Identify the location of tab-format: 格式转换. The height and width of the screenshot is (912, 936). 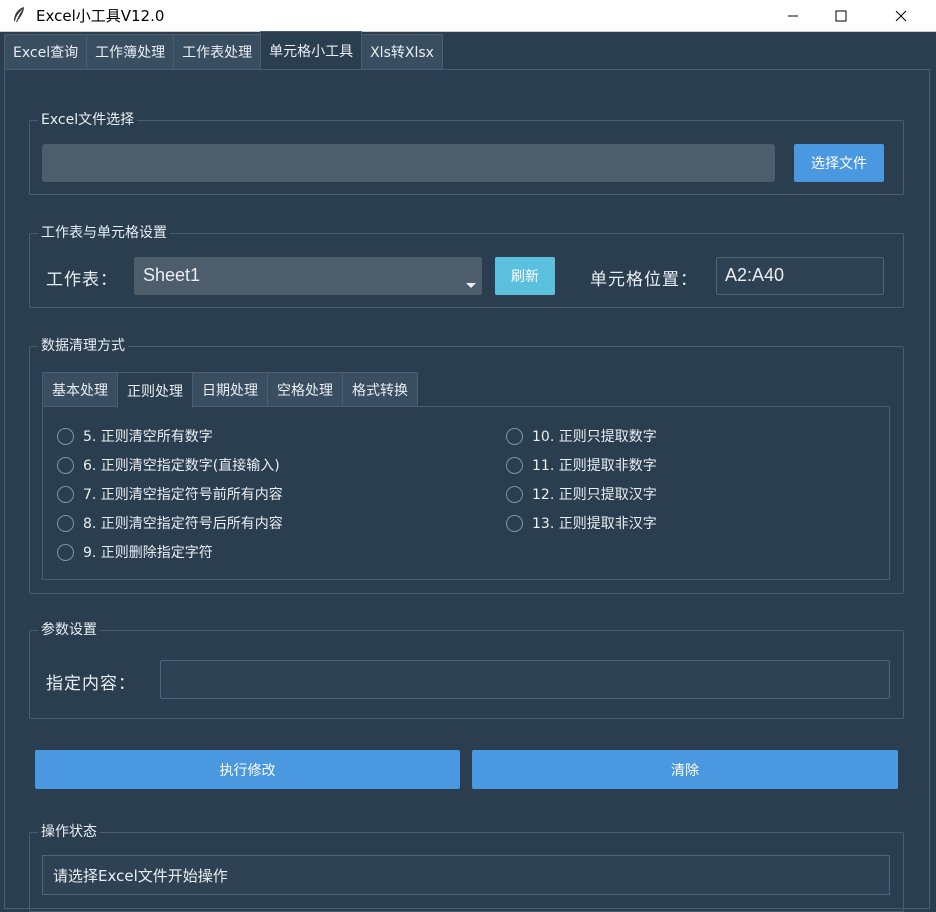
(380, 389).